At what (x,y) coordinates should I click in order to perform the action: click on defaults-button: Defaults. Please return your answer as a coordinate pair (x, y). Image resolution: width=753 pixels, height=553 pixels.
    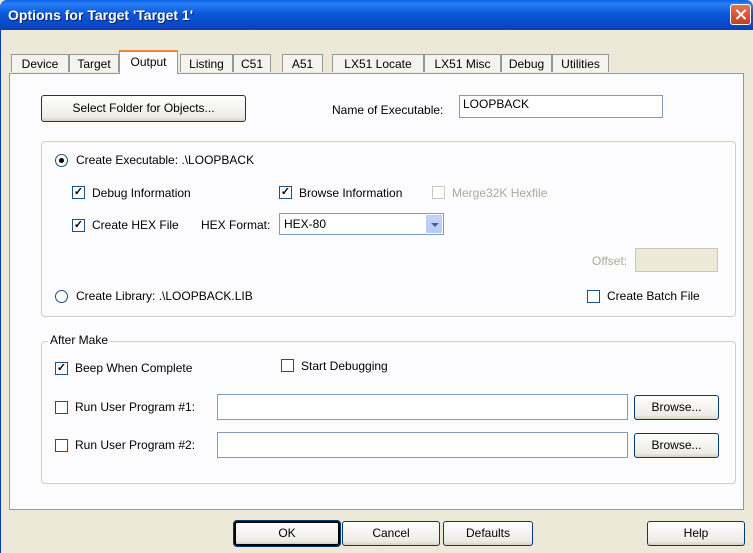
    Looking at the image, I should click on (488, 533).